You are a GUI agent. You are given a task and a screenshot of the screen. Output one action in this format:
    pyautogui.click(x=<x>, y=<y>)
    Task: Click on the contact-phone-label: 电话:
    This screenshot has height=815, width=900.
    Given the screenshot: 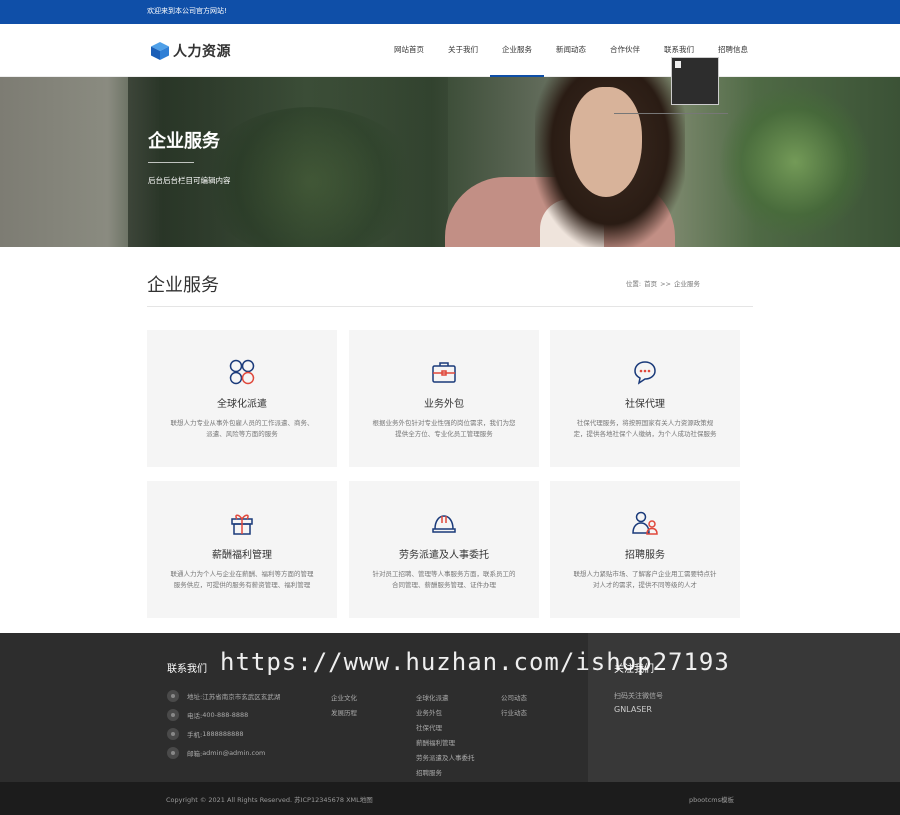 What is the action you would take?
    pyautogui.click(x=195, y=716)
    